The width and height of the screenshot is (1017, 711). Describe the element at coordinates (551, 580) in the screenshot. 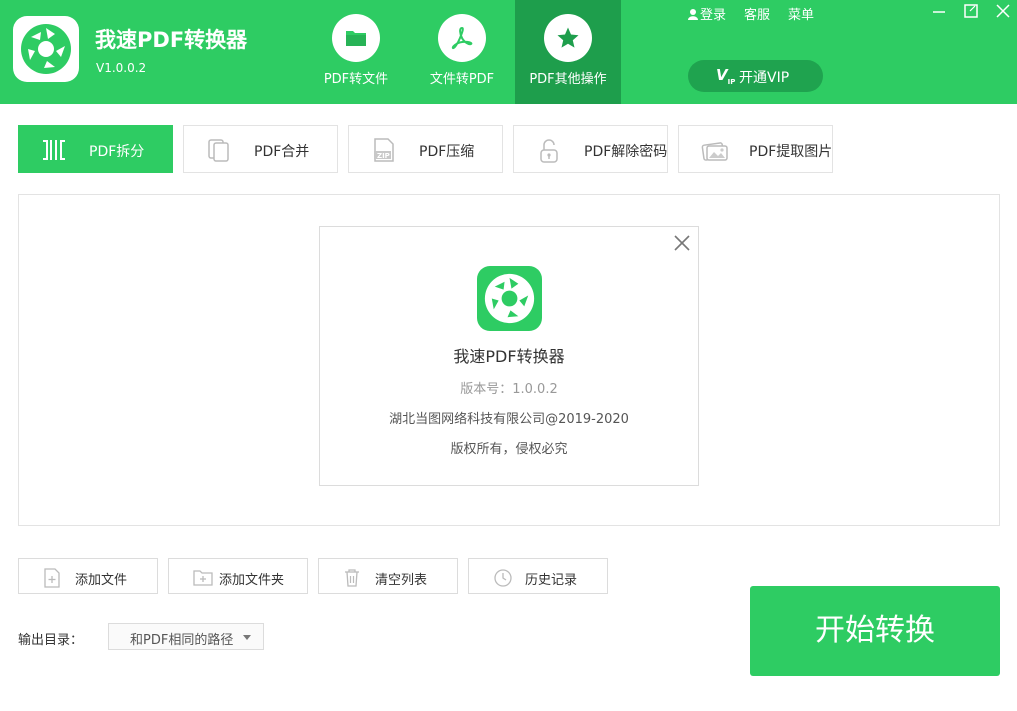

I see `history-label: 历史记录` at that location.